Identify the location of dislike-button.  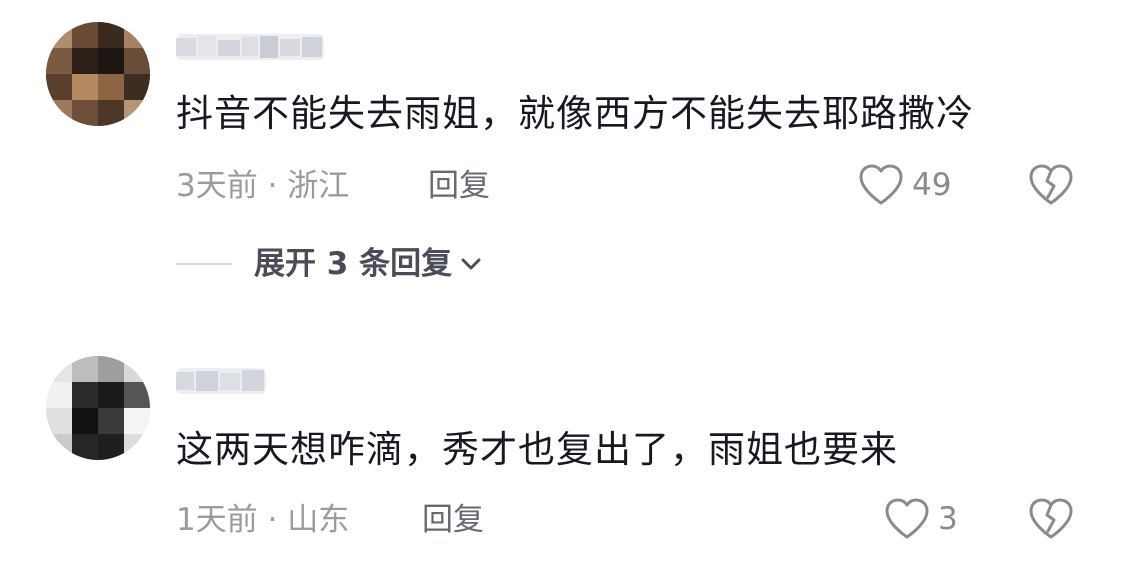
(1051, 521).